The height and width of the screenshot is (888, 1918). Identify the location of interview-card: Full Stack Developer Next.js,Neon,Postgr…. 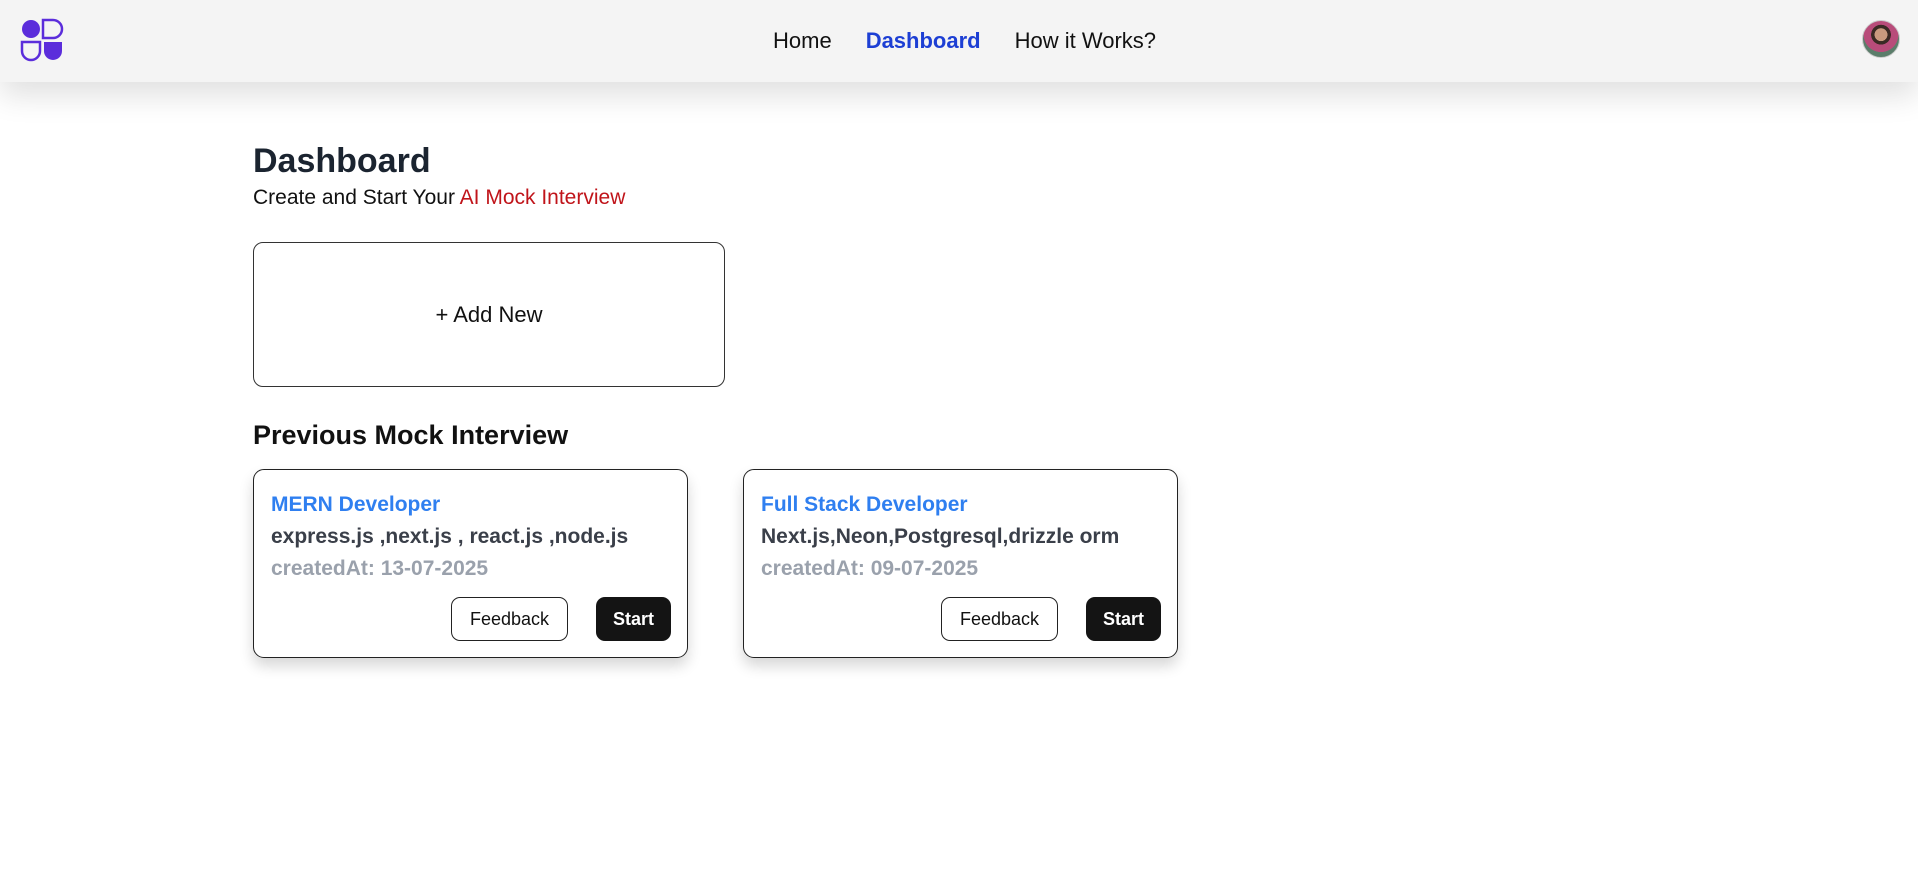
(960, 563).